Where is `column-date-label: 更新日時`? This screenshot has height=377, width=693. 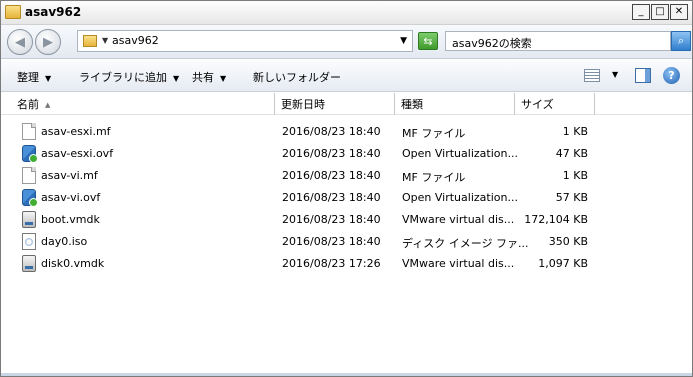 column-date-label: 更新日時 is located at coordinates (303, 104).